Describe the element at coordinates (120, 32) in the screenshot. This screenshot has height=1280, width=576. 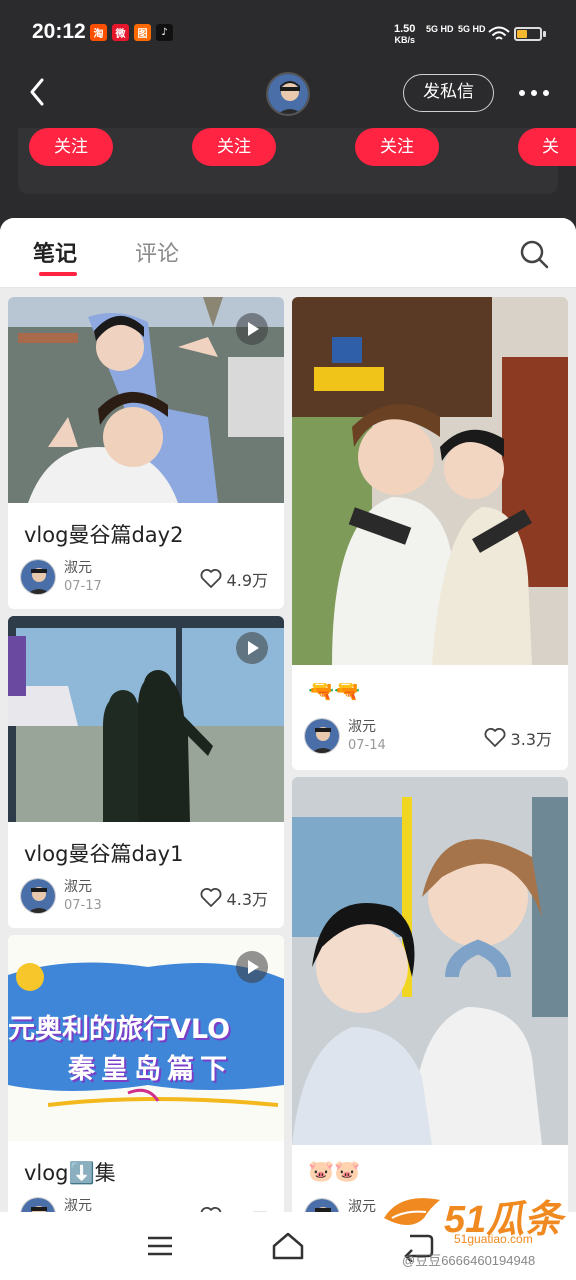
I see `weibo-app-icon: 微` at that location.